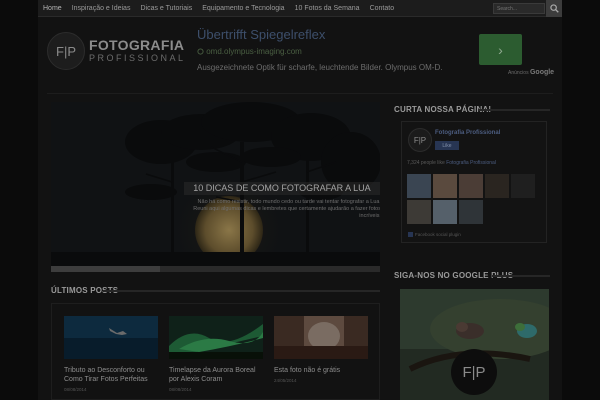  Describe the element at coordinates (518, 73) in the screenshot. I see `ad-provider-prefix: Anúncios` at that location.